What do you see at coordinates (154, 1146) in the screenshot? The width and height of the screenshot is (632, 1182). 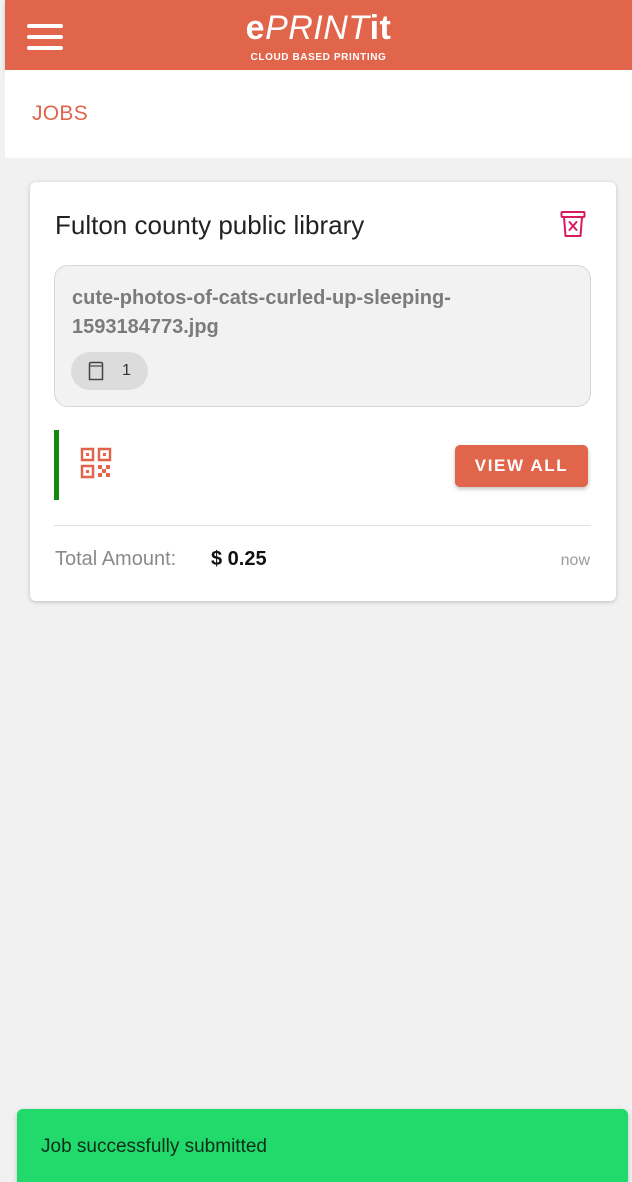 I see `snackbar-message: Job successfully submitted` at bounding box center [154, 1146].